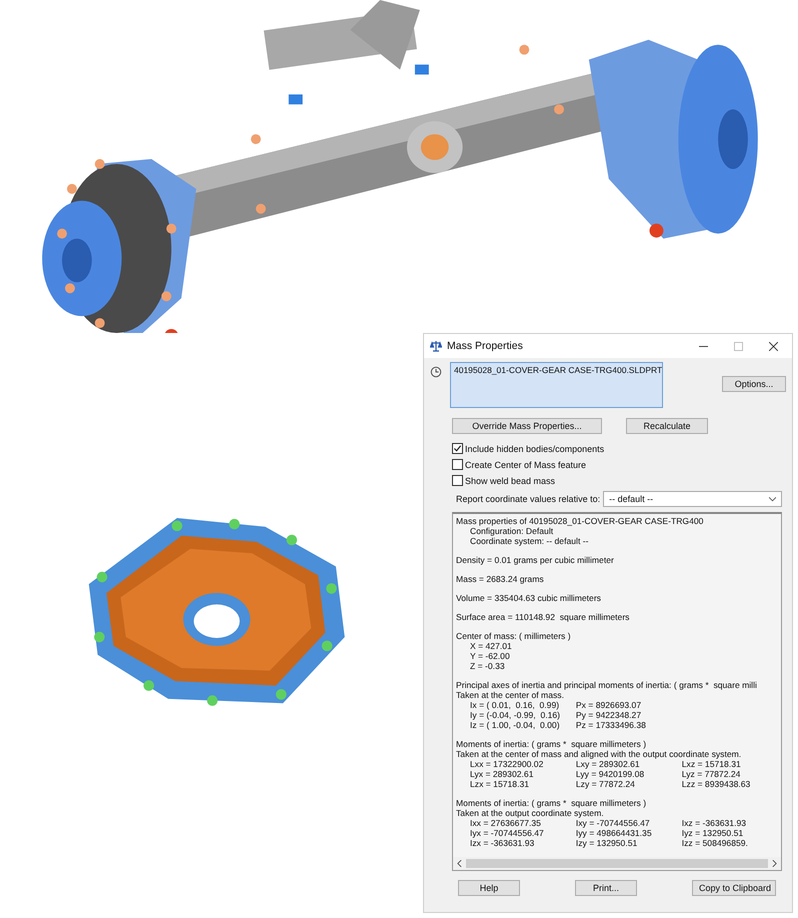 This screenshot has width=798, height=918. I want to click on report-value: Lyz = 77872.24, so click(712, 774).